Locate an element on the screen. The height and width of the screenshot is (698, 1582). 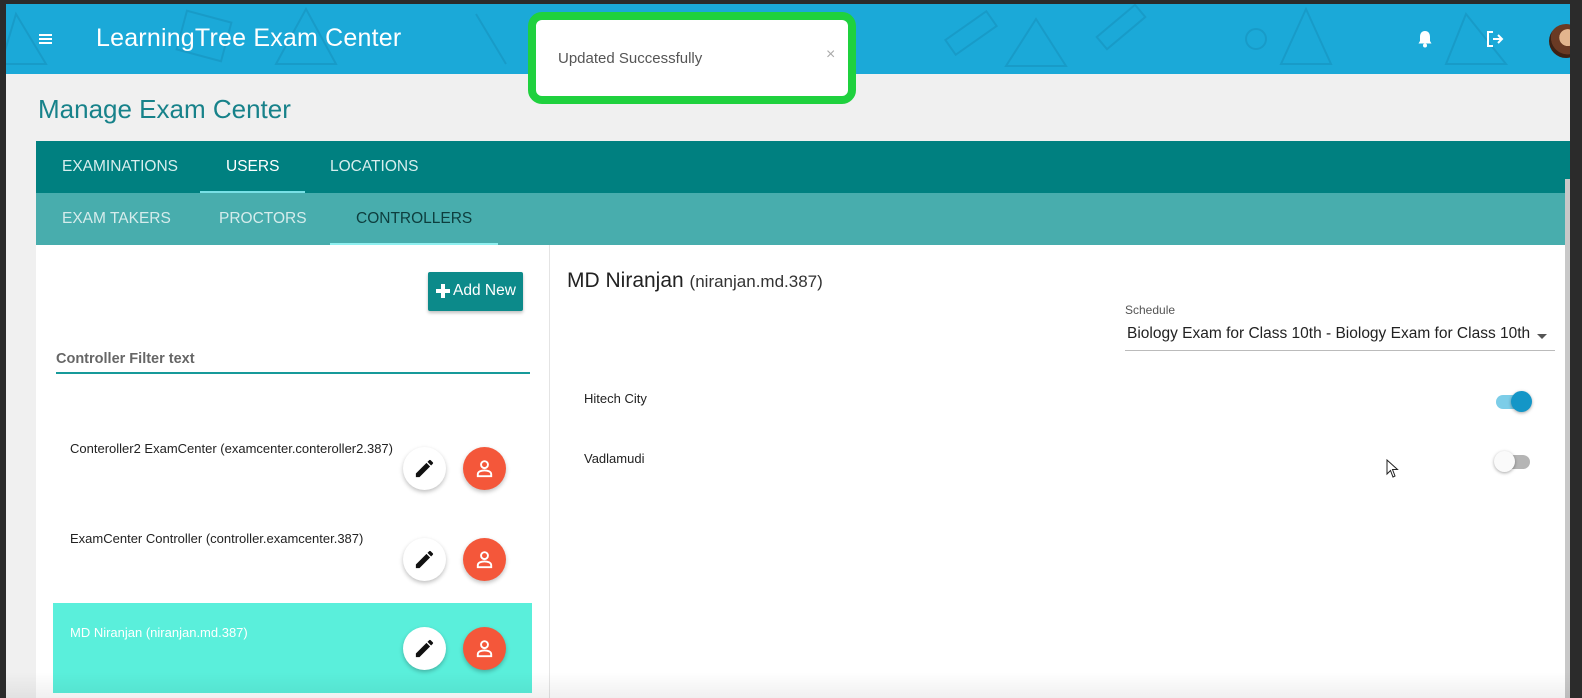
page-title: Manage Exam Center is located at coordinates (164, 109).